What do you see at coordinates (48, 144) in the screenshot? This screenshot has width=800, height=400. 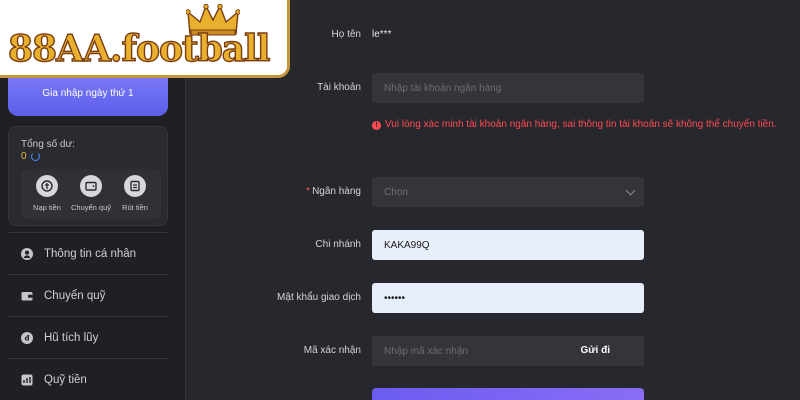 I see `balance-label: Tổng số dư:` at bounding box center [48, 144].